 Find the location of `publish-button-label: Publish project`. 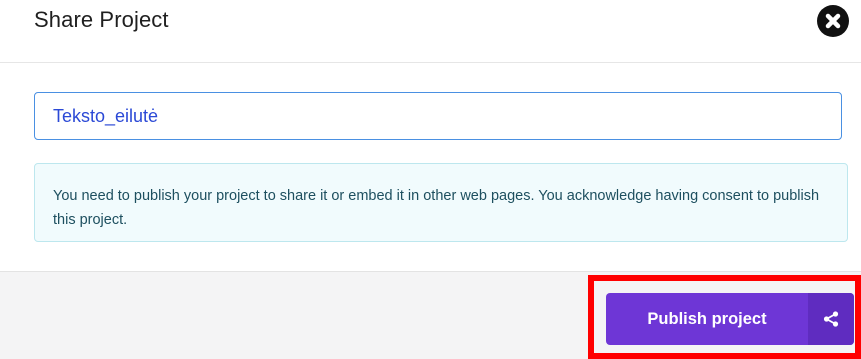

publish-button-label: Publish project is located at coordinates (707, 319).